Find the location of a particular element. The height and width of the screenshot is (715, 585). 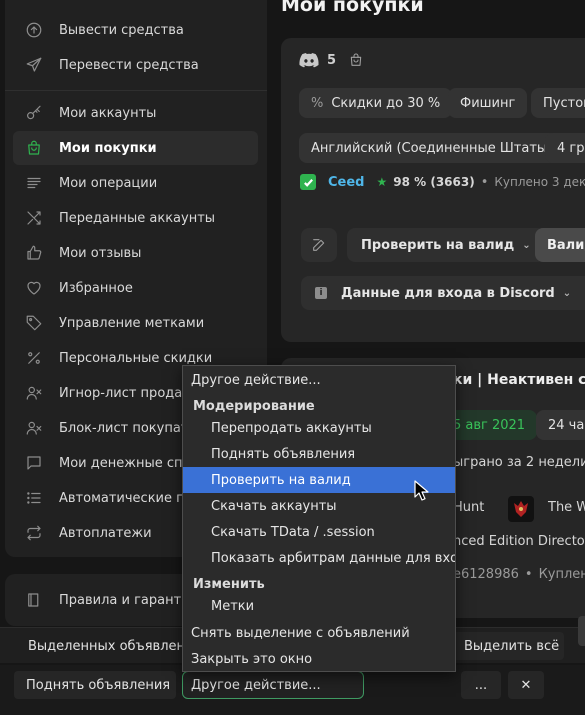

sidebar-item-my-purchases: Мои покупки is located at coordinates (135, 148).